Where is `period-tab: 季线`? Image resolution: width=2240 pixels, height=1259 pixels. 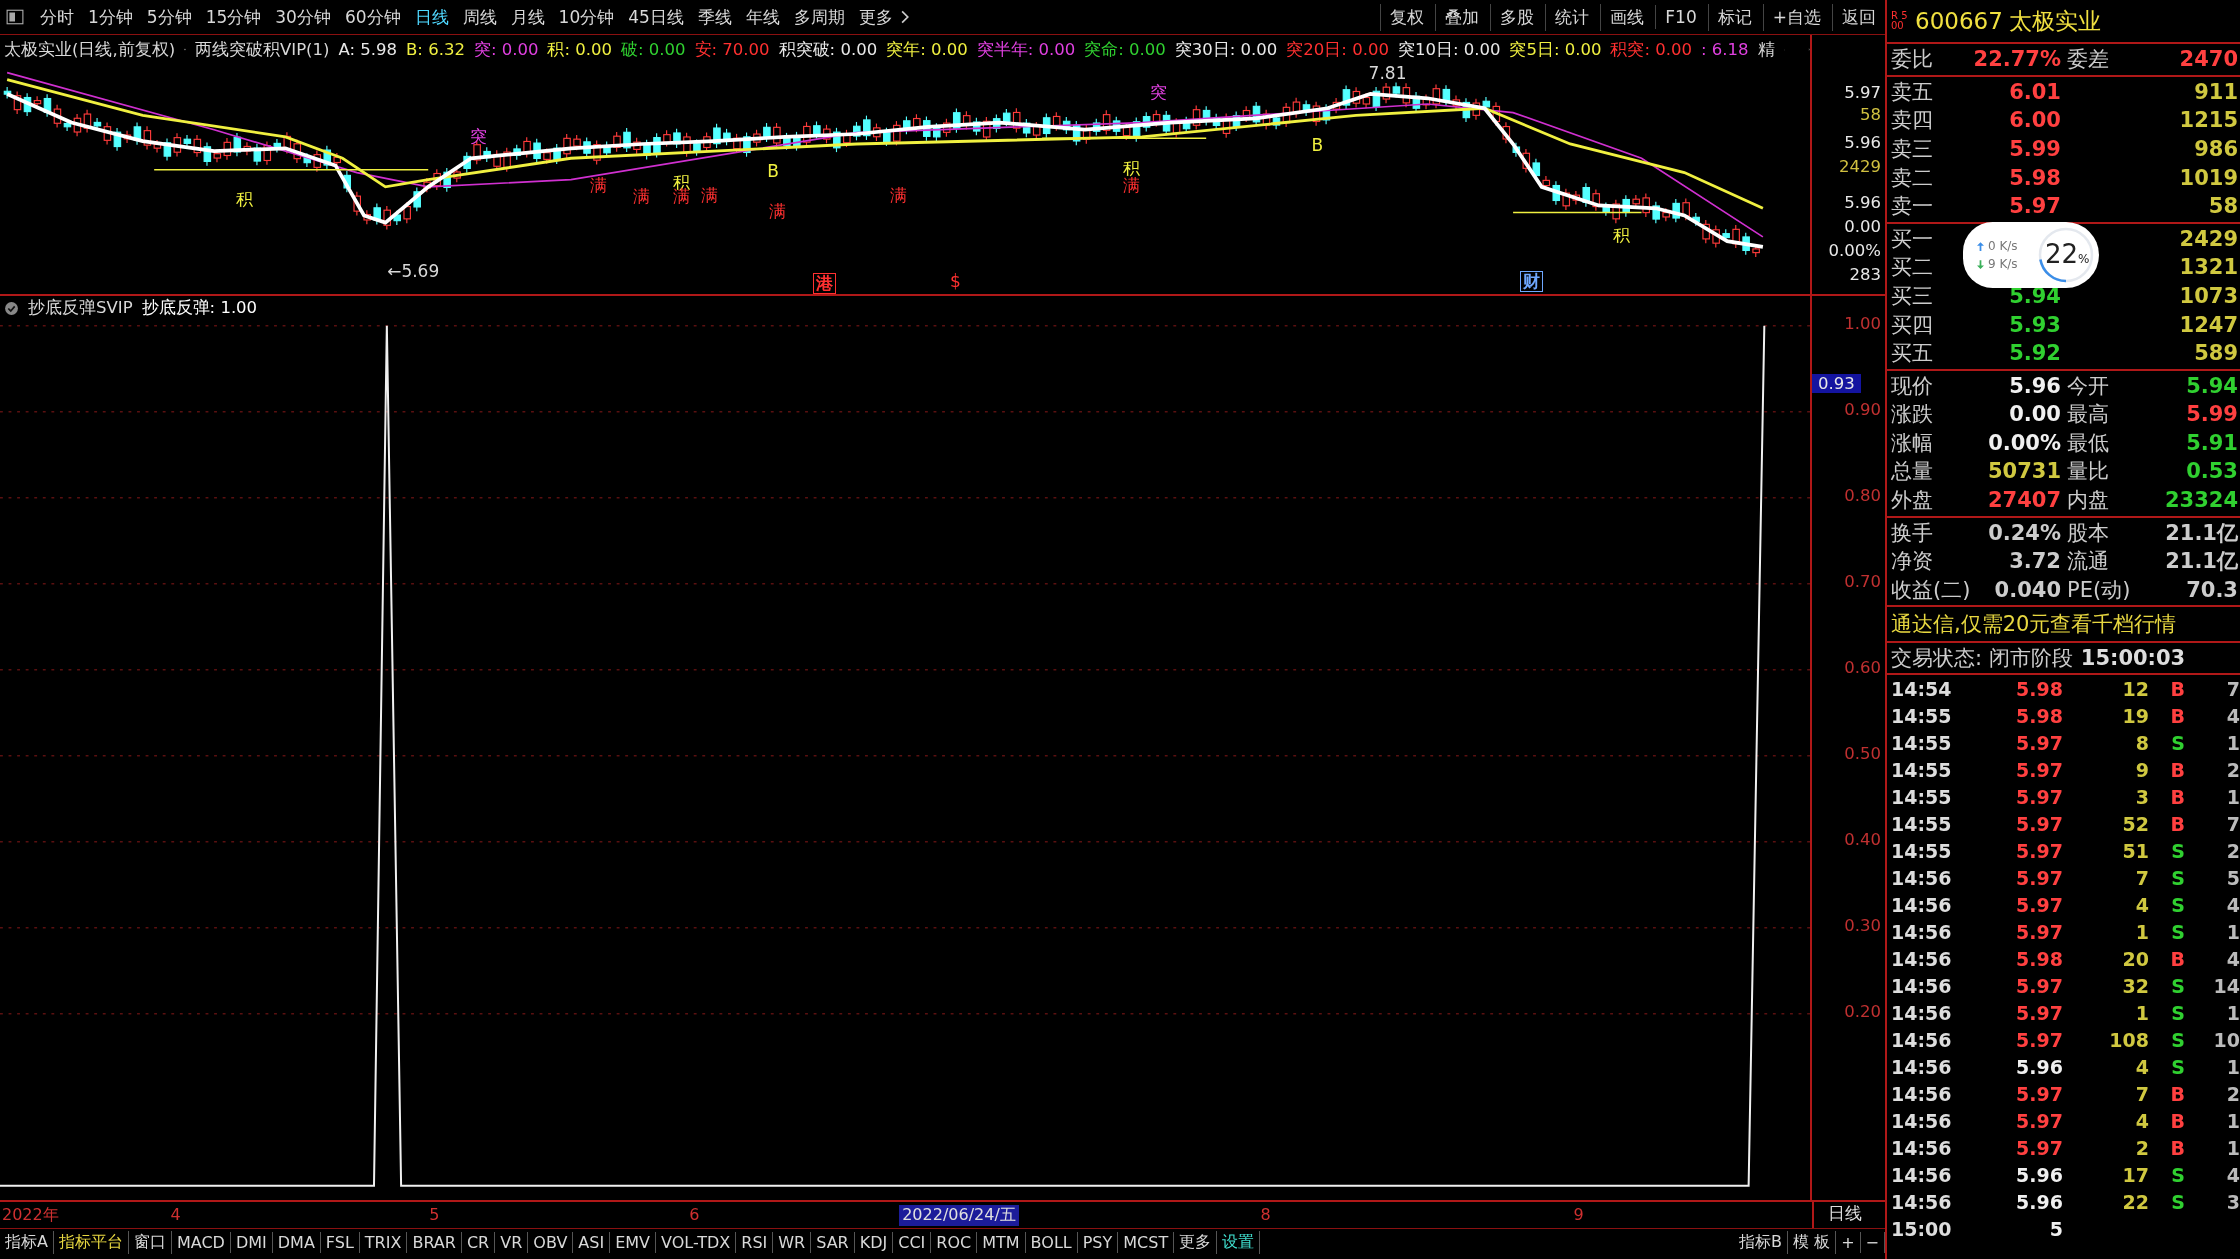
period-tab: 季线 is located at coordinates (714, 17).